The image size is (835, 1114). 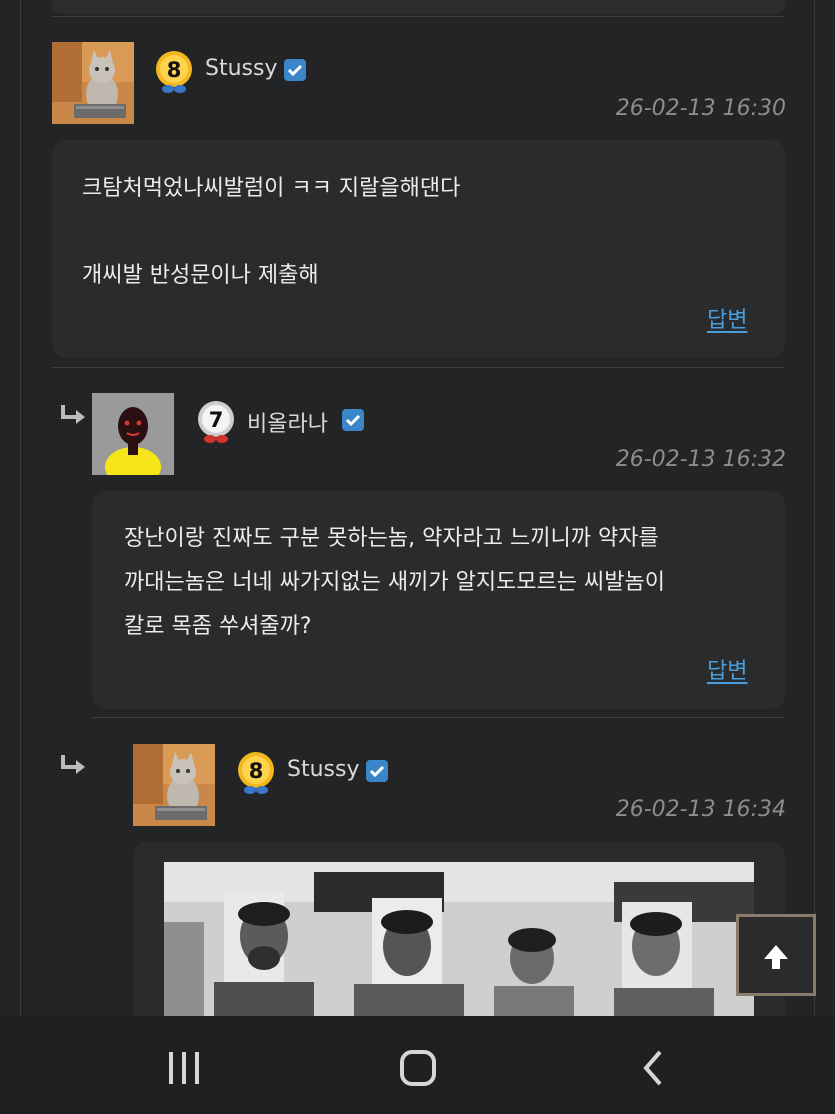 I want to click on comment-line: 개씨발 반성문이나 제출해, so click(x=200, y=275).